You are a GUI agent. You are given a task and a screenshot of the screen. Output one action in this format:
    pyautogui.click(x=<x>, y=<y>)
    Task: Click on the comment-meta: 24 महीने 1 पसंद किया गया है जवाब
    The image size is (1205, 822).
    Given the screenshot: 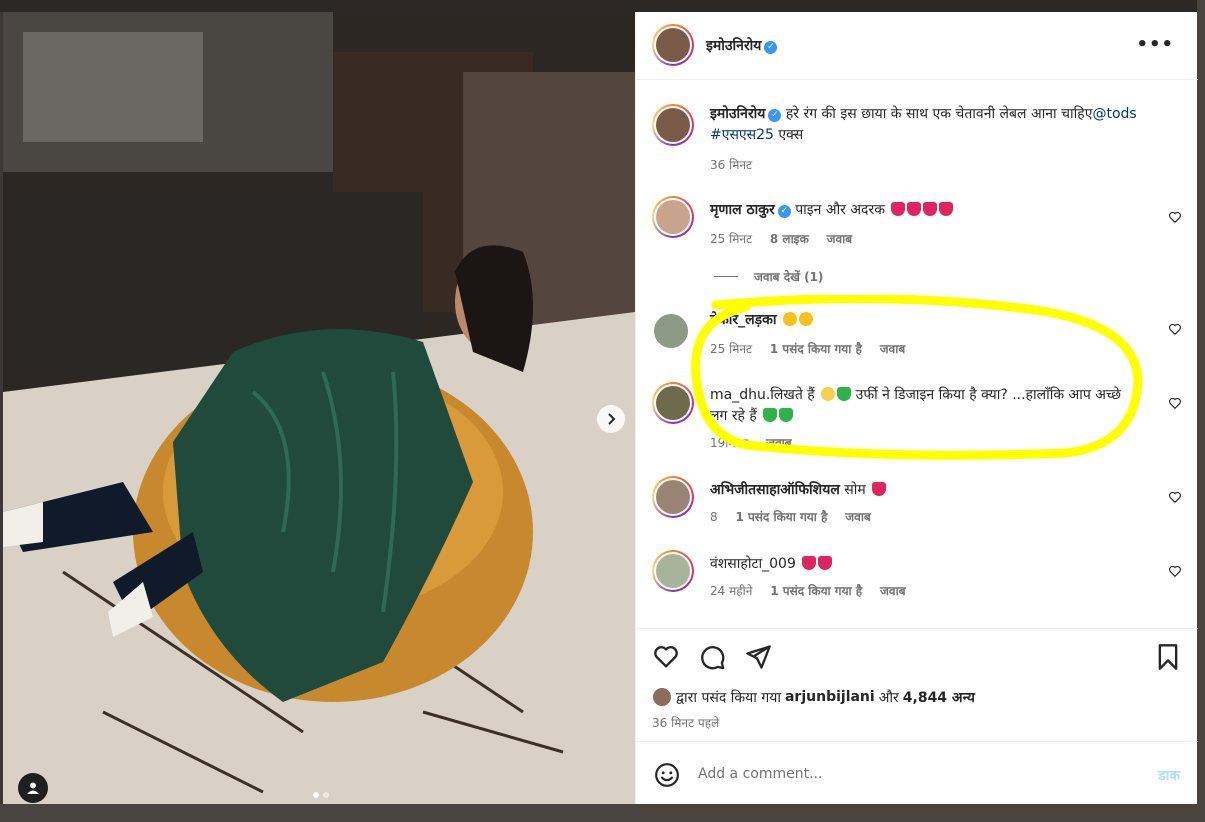 What is the action you would take?
    pyautogui.click(x=815, y=590)
    